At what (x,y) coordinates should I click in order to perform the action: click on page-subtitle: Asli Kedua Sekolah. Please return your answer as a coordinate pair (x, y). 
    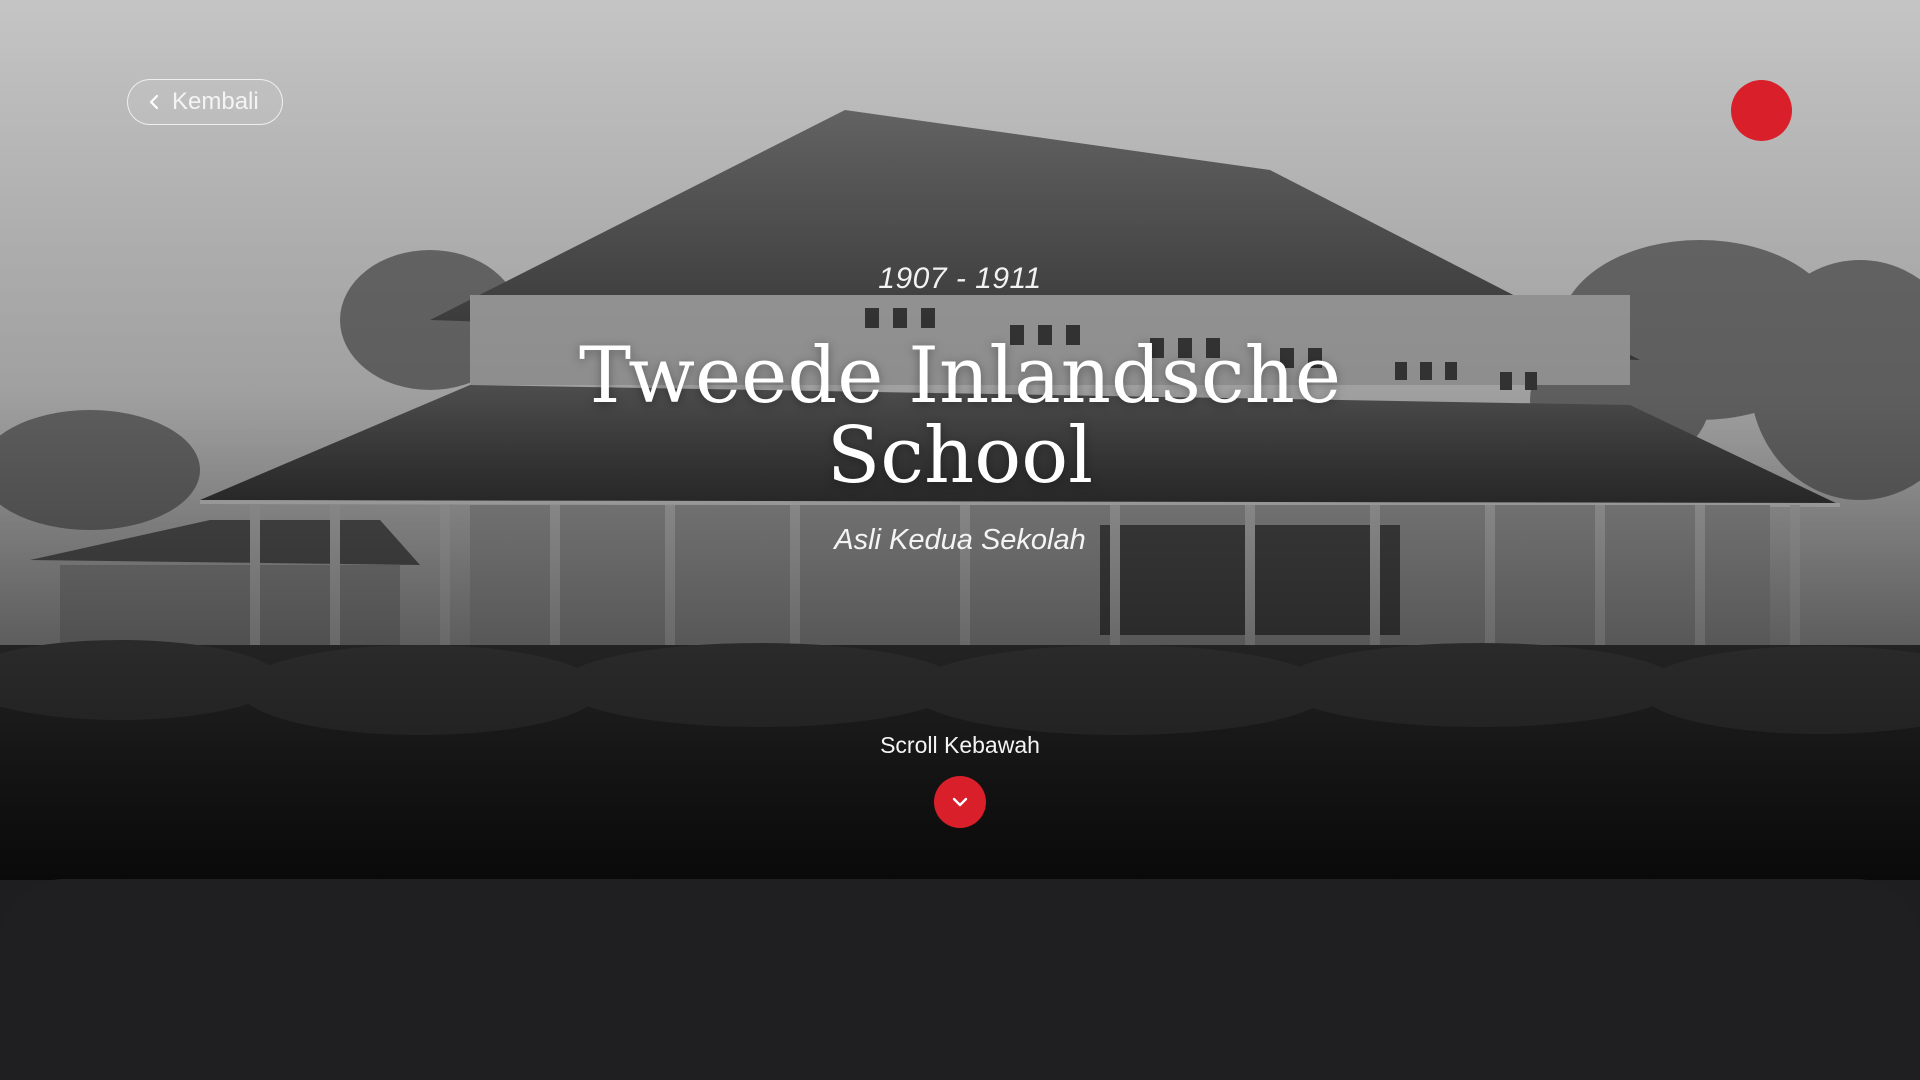
    Looking at the image, I should click on (960, 540).